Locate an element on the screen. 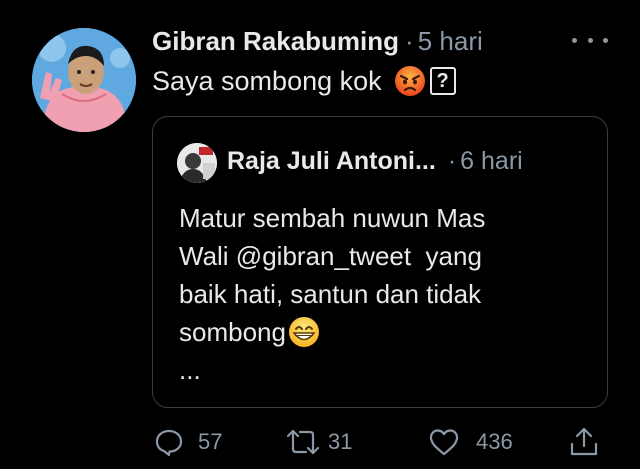  share-button is located at coordinates (584, 442).